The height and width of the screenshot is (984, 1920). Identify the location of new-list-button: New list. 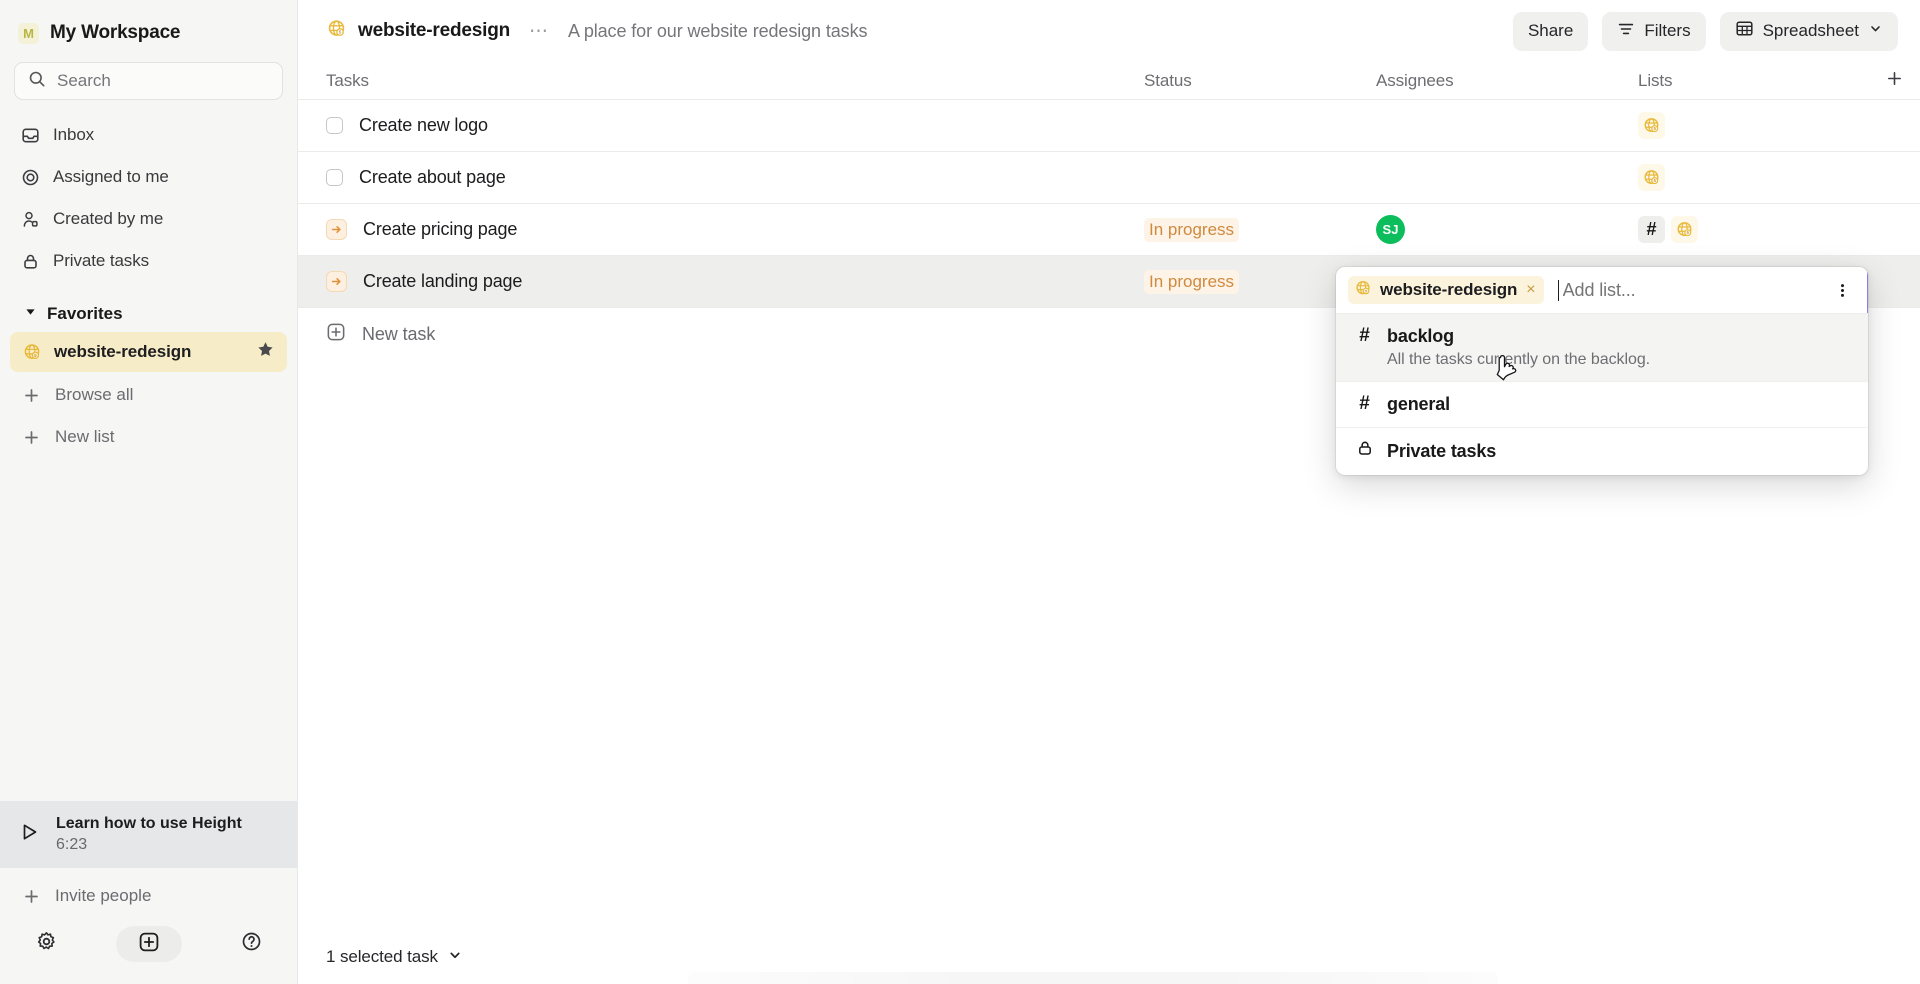
(148, 437).